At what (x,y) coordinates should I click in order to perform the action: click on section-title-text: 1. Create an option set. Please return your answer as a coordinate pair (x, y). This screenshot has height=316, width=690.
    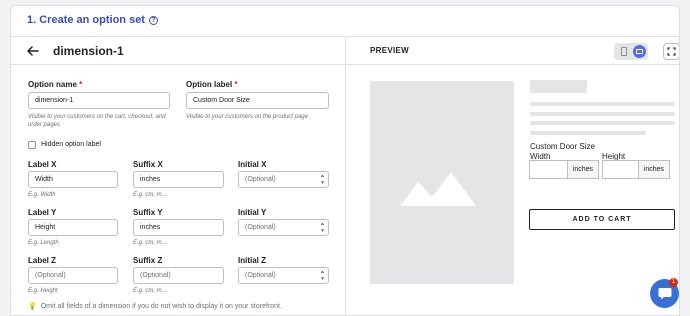
    Looking at the image, I should click on (86, 20).